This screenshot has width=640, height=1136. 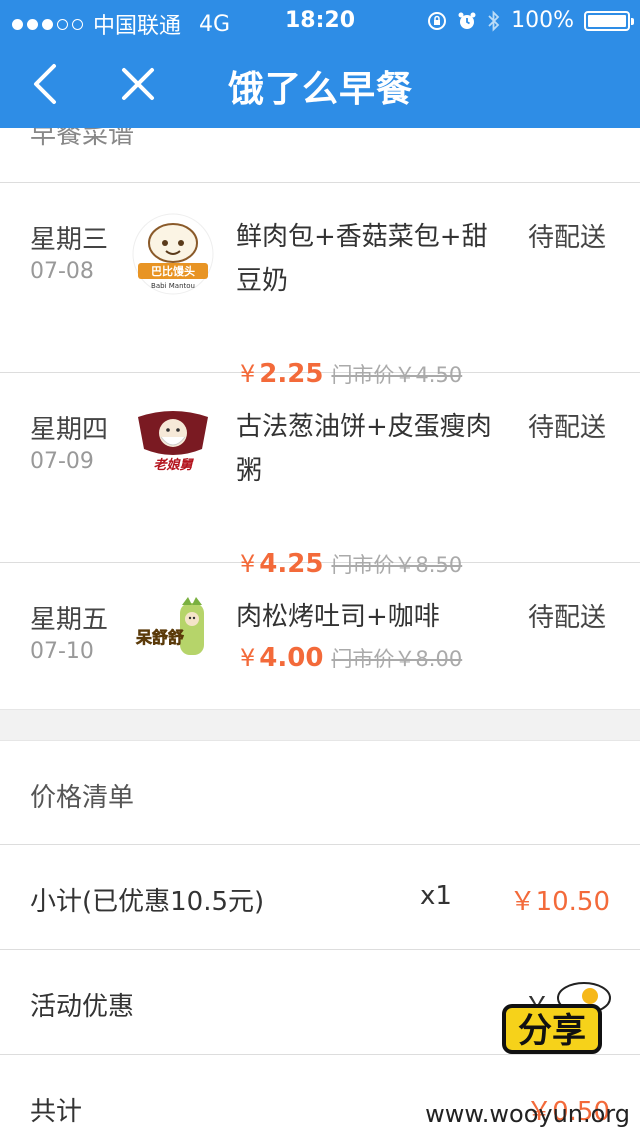 I want to click on menu-date: 07-09, so click(x=62, y=461).